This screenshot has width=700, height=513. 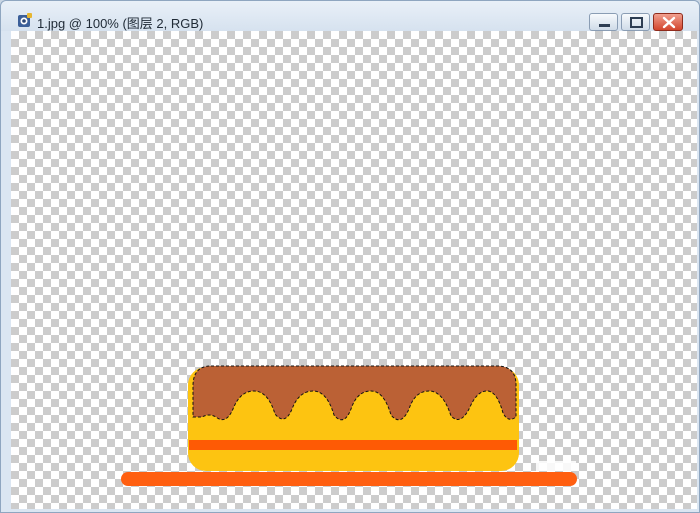 I want to click on erased-area, so click(x=556, y=466).